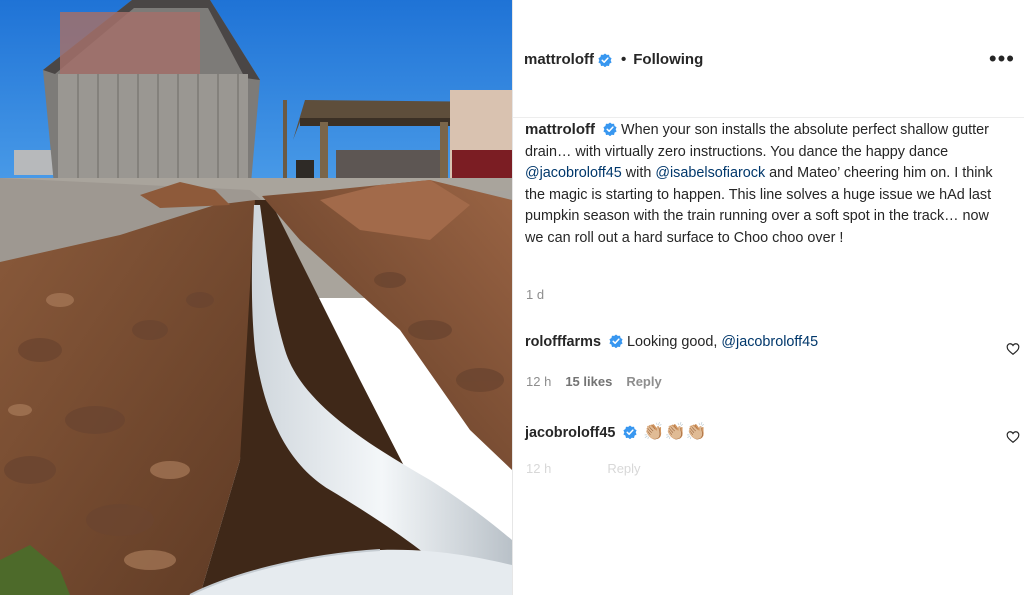 This screenshot has height=595, width=1024. What do you see at coordinates (710, 173) in the screenshot?
I see `caption-mention-link: @isabelsofiarock` at bounding box center [710, 173].